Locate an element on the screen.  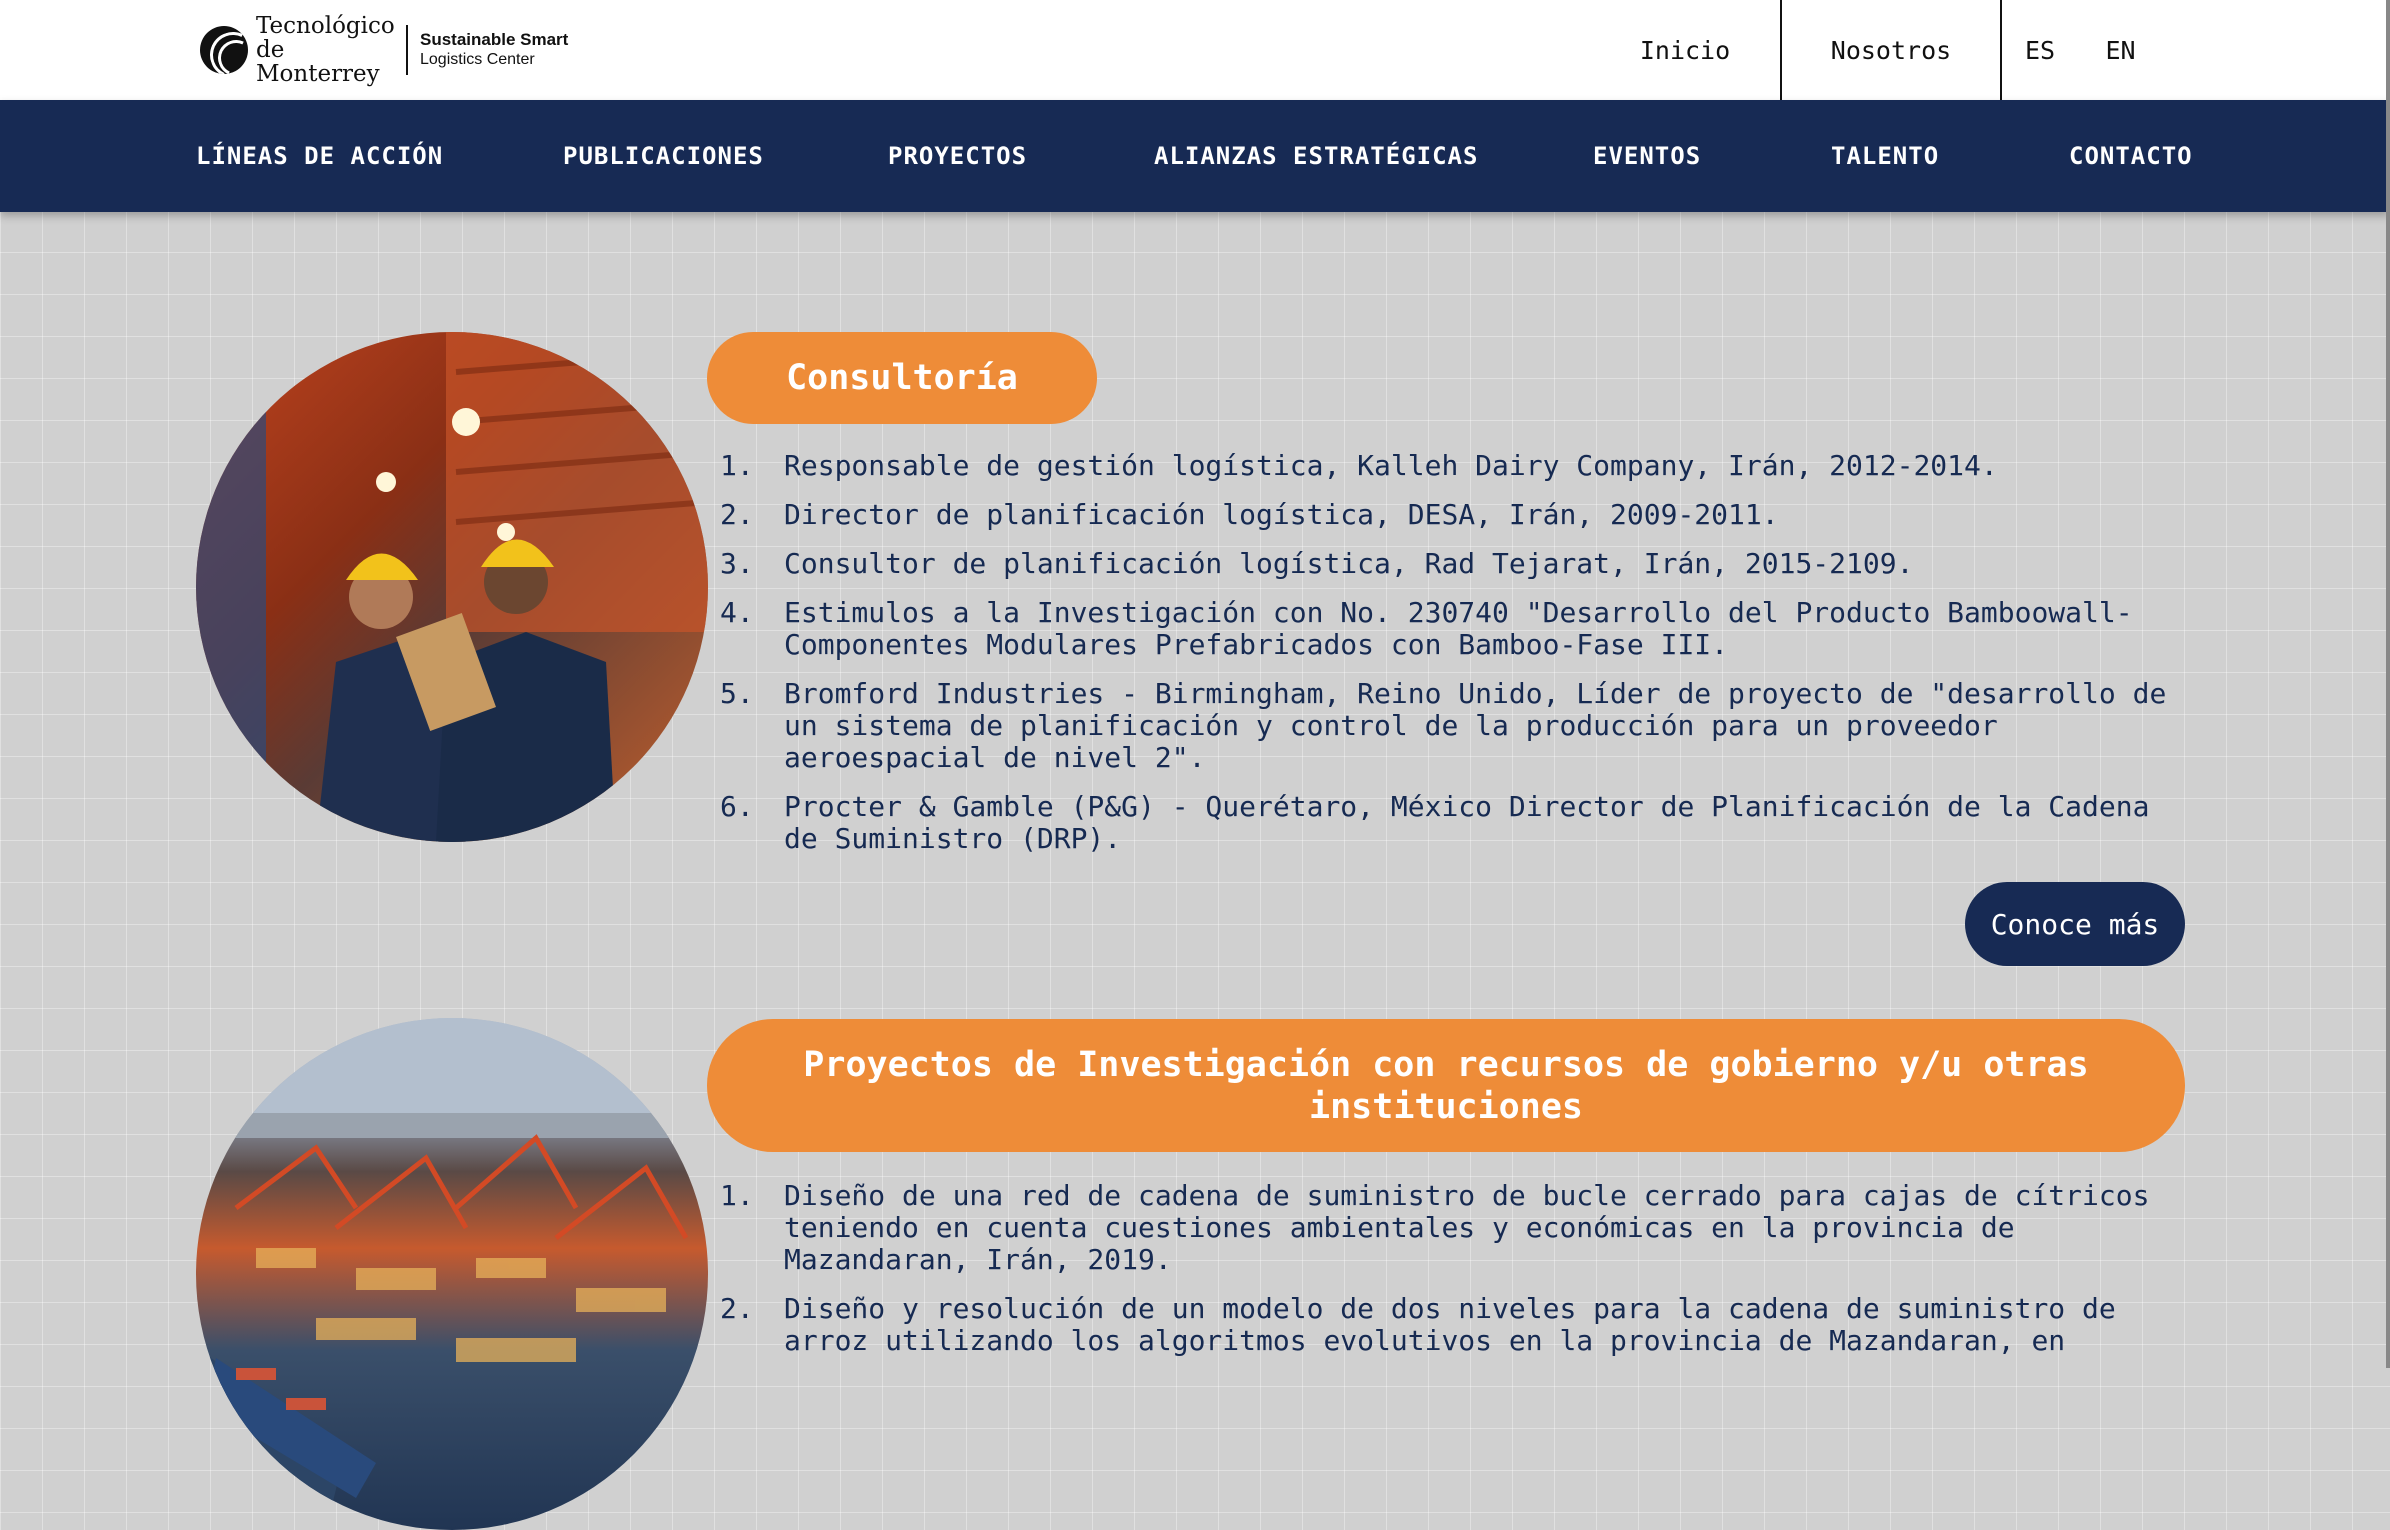
nav-inicio: Inicio is located at coordinates (1685, 50).